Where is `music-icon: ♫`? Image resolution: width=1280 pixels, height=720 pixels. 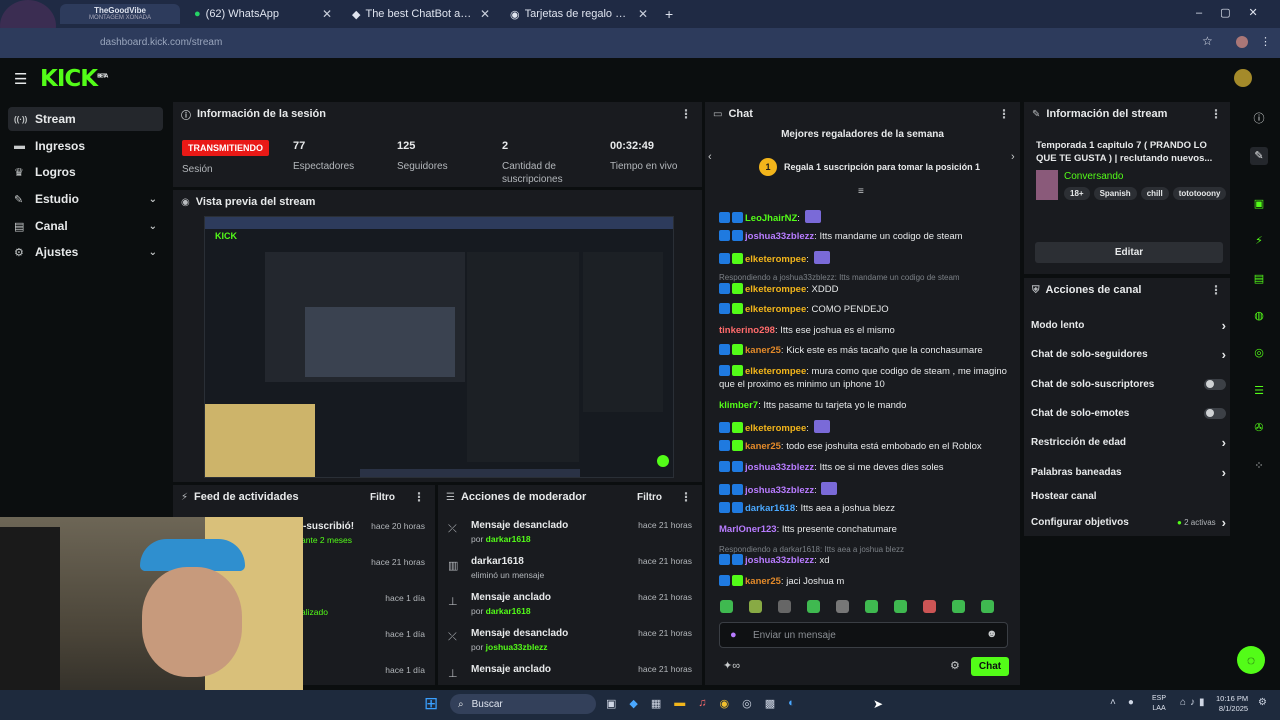
music-icon: ♫ is located at coordinates (702, 703).